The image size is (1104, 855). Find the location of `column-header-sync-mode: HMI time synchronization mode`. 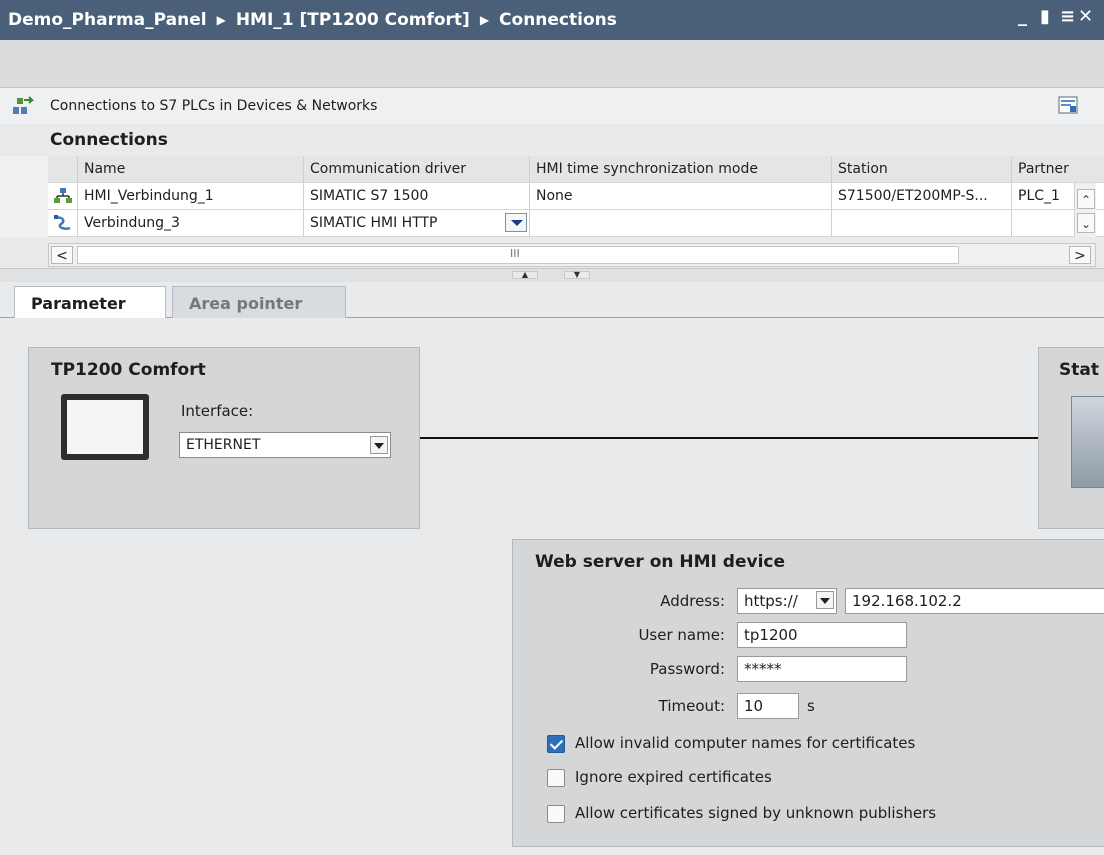

column-header-sync-mode: HMI time synchronization mode is located at coordinates (681, 169).